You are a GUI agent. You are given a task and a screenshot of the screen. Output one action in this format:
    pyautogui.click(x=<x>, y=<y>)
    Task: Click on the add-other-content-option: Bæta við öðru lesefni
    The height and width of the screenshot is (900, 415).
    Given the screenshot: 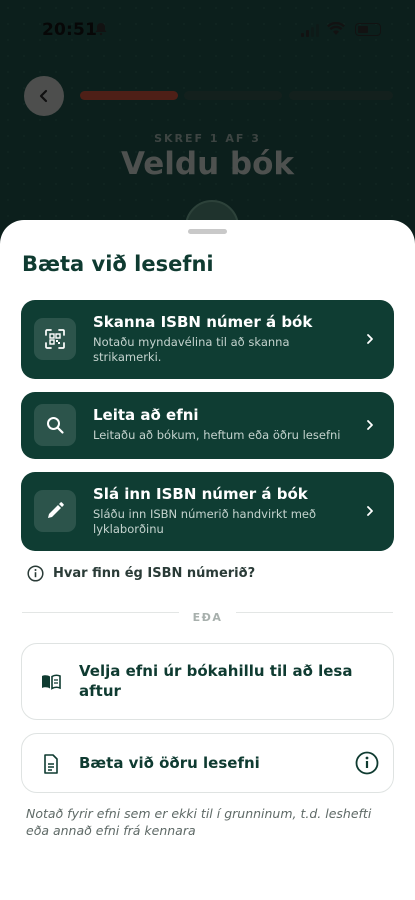 What is the action you would take?
    pyautogui.click(x=207, y=763)
    